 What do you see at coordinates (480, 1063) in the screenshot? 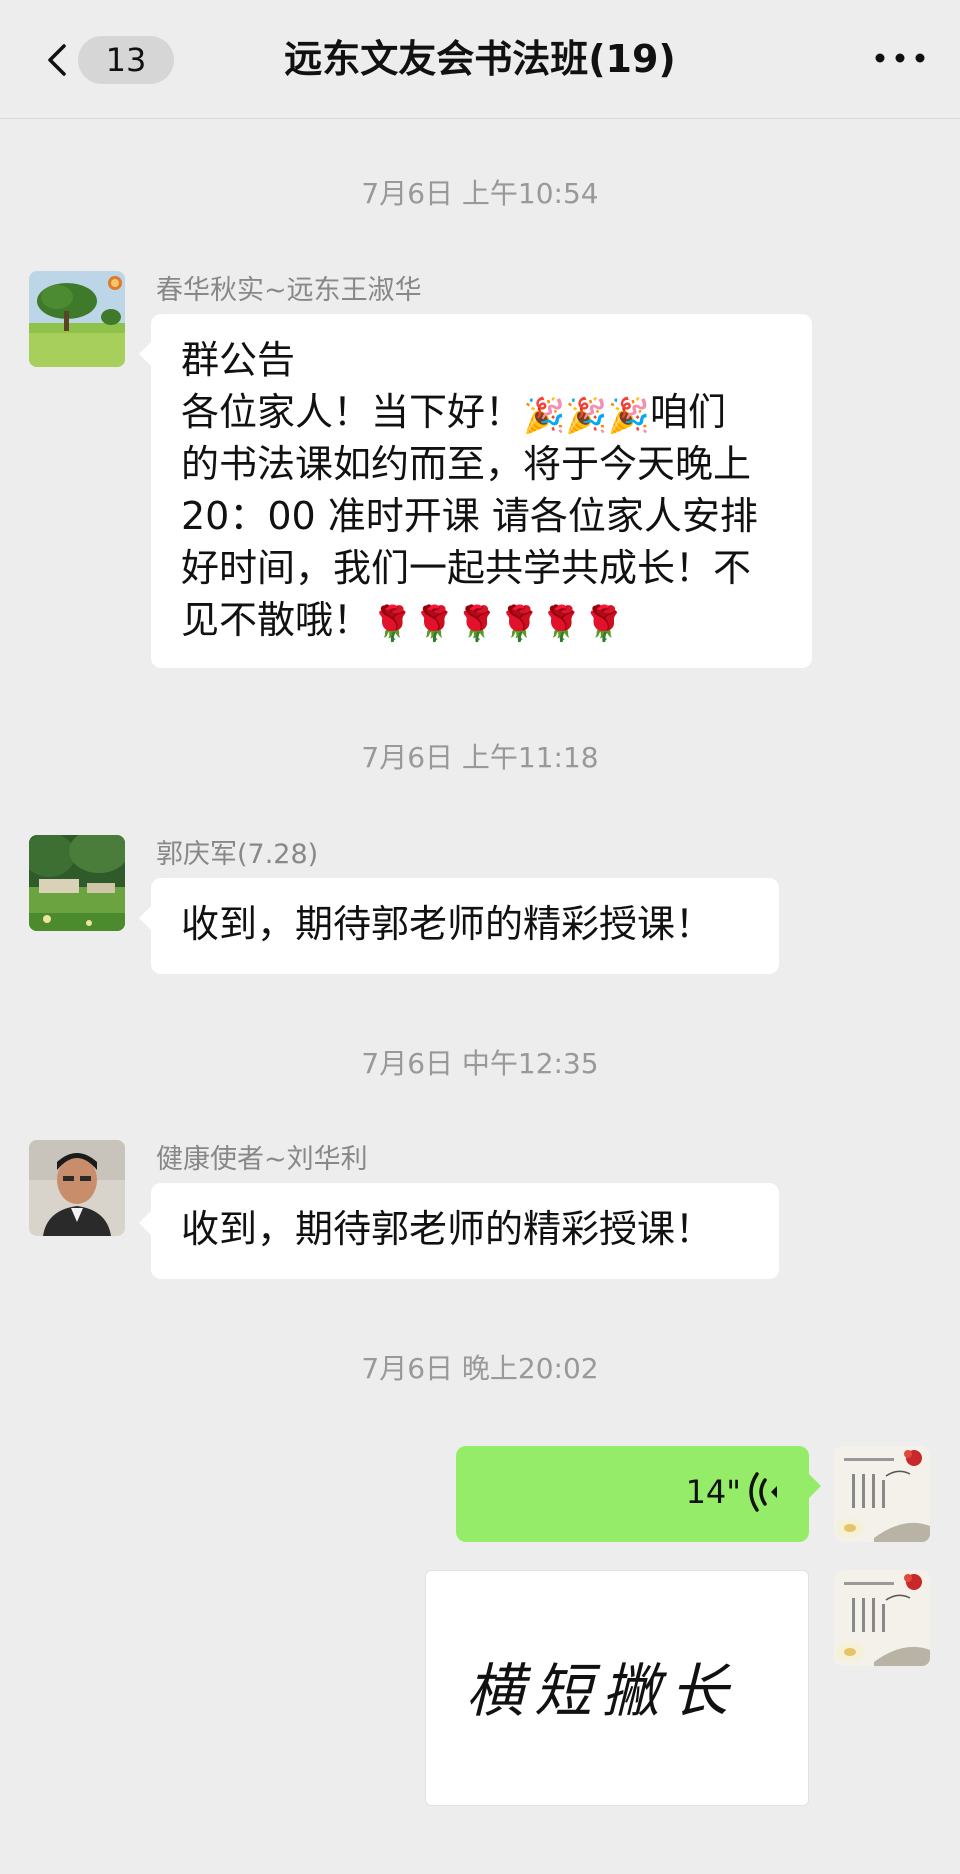
I see `timestamp: 7月6日 中午12:35` at bounding box center [480, 1063].